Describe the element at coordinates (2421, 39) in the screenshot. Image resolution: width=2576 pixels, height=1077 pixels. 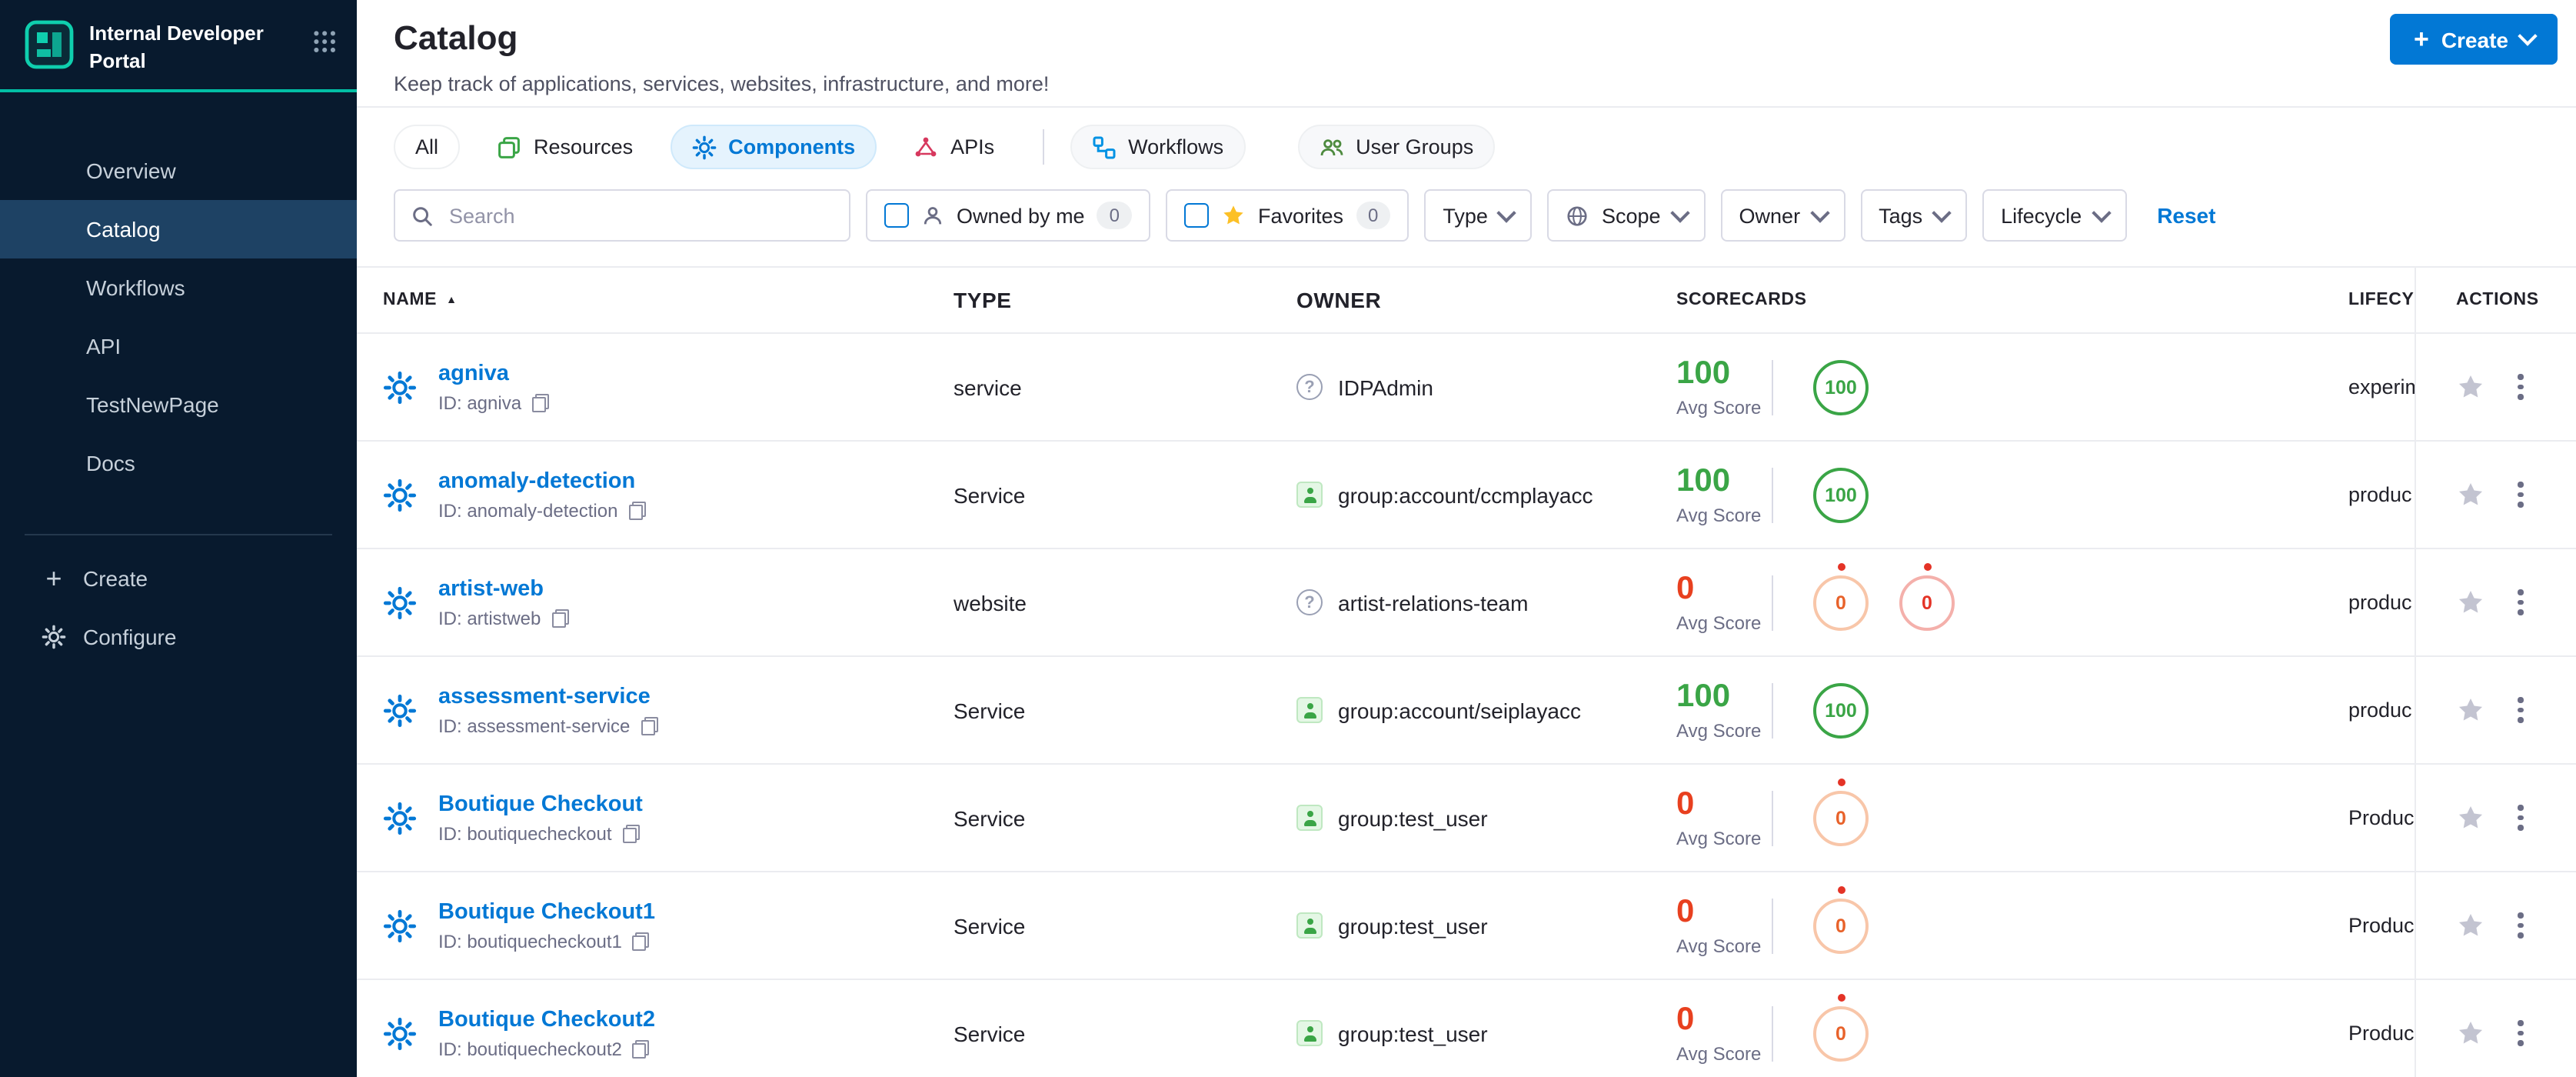
I see `plus-icon` at that location.